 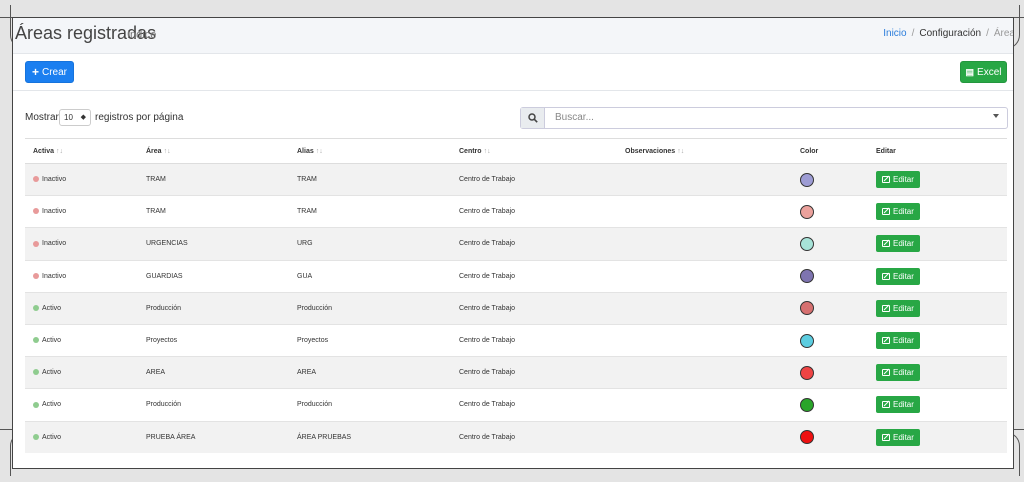 I want to click on breadcrumb-home-link: Inicio, so click(x=894, y=33).